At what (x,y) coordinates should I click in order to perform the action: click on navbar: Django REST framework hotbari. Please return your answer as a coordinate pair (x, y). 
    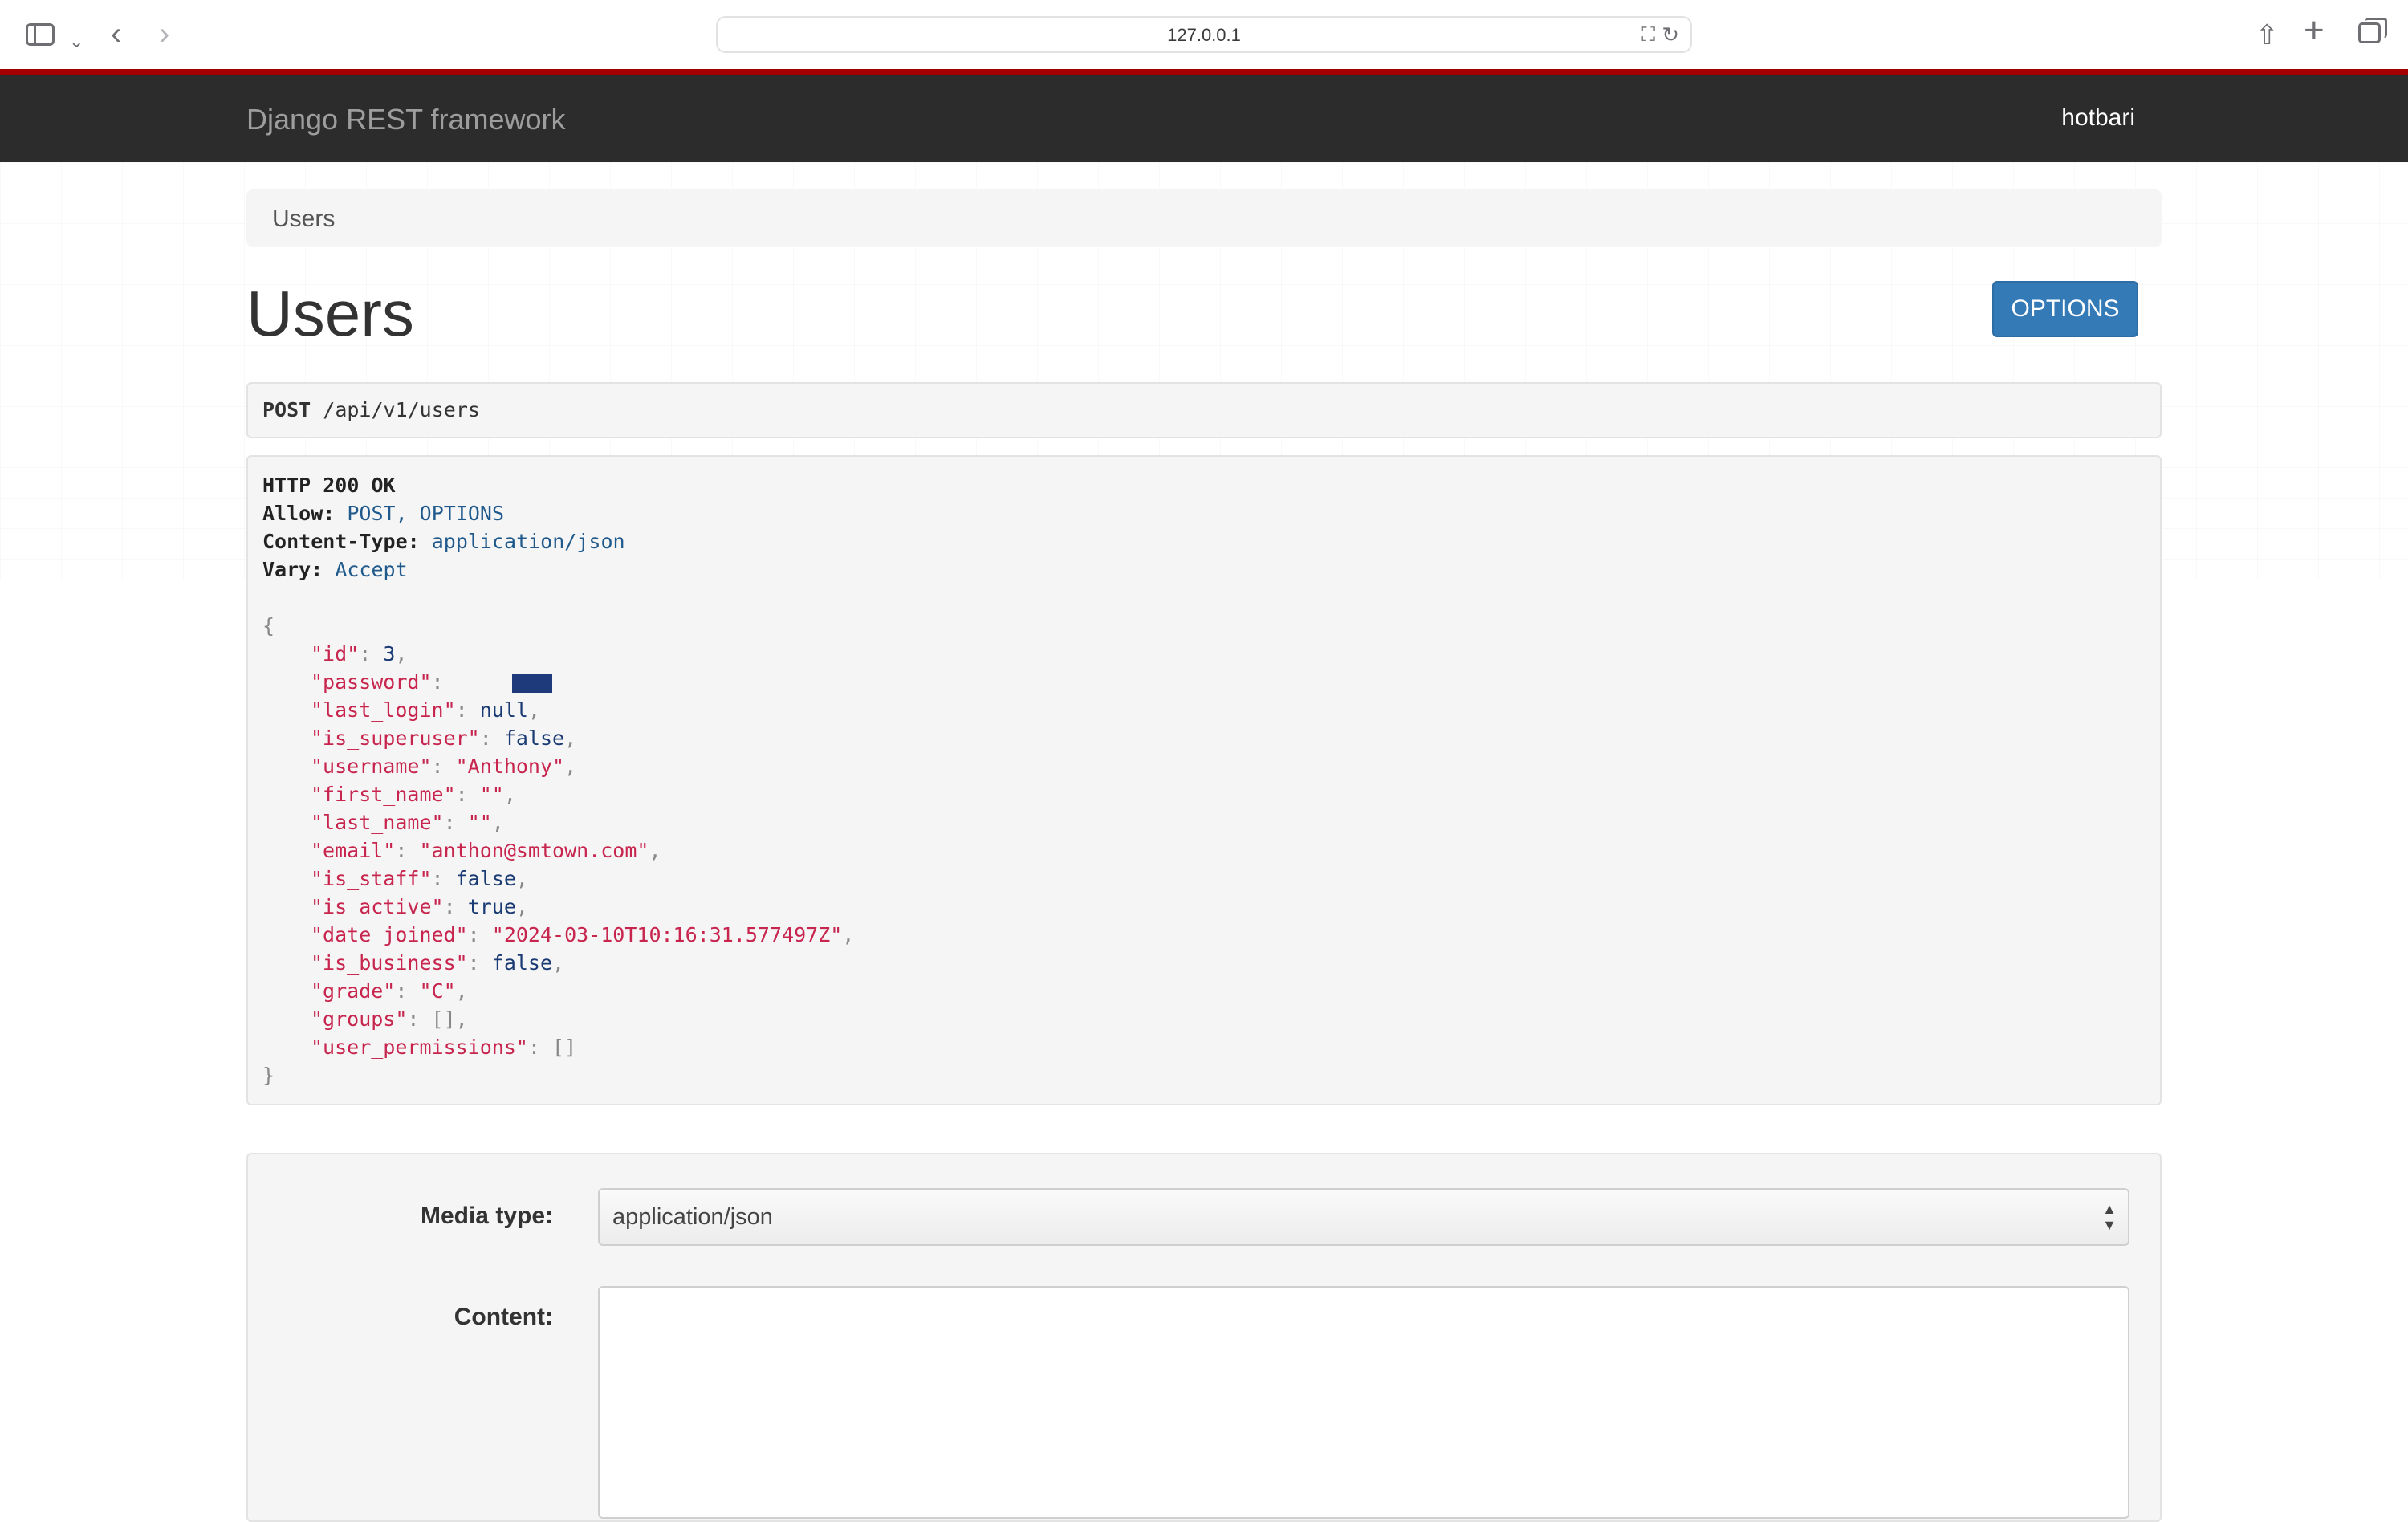
    Looking at the image, I should click on (1204, 119).